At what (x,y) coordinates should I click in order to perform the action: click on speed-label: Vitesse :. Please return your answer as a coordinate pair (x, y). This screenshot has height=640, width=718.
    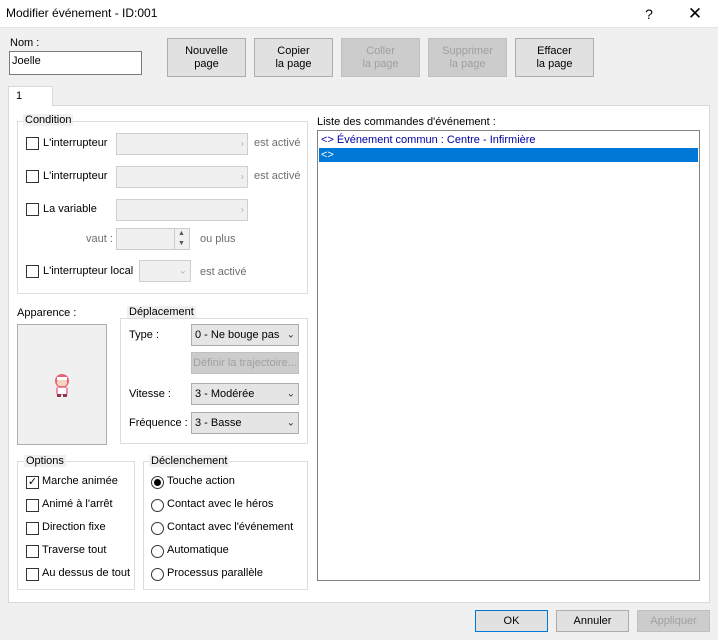
    Looking at the image, I should click on (150, 394).